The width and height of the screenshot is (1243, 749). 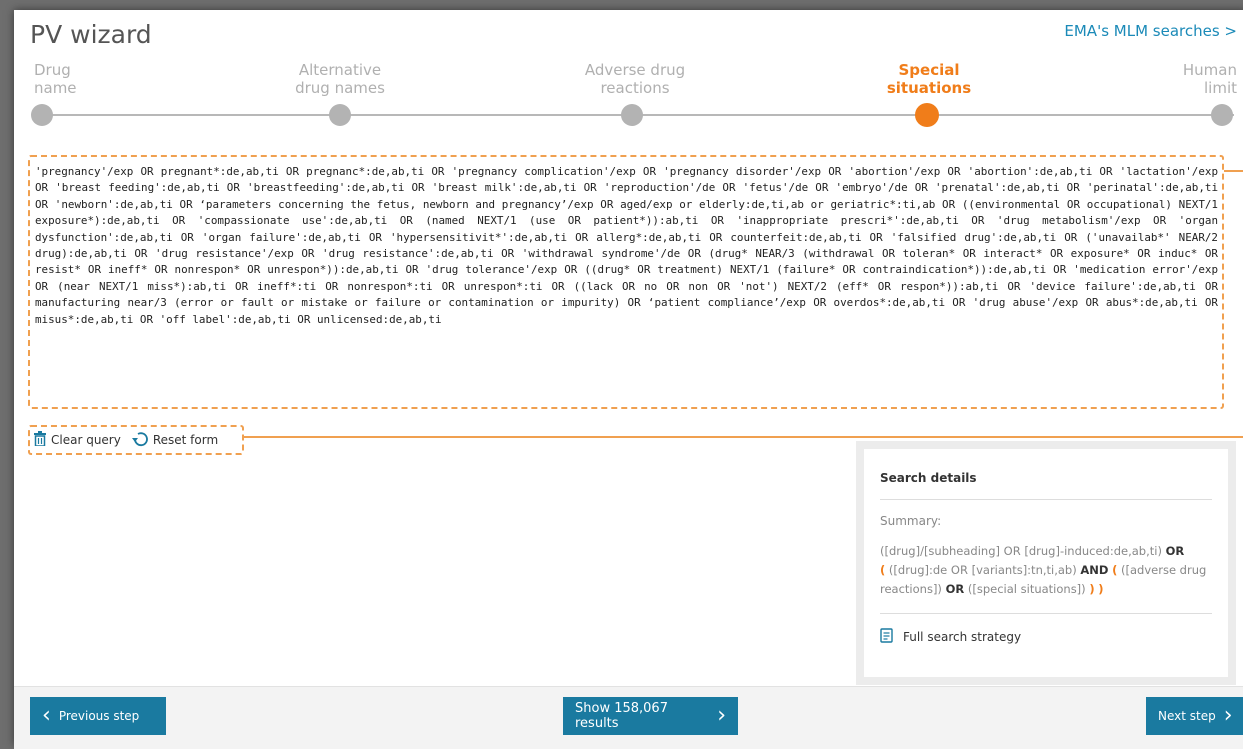 What do you see at coordinates (86, 440) in the screenshot?
I see `clear-query-label: Clear query` at bounding box center [86, 440].